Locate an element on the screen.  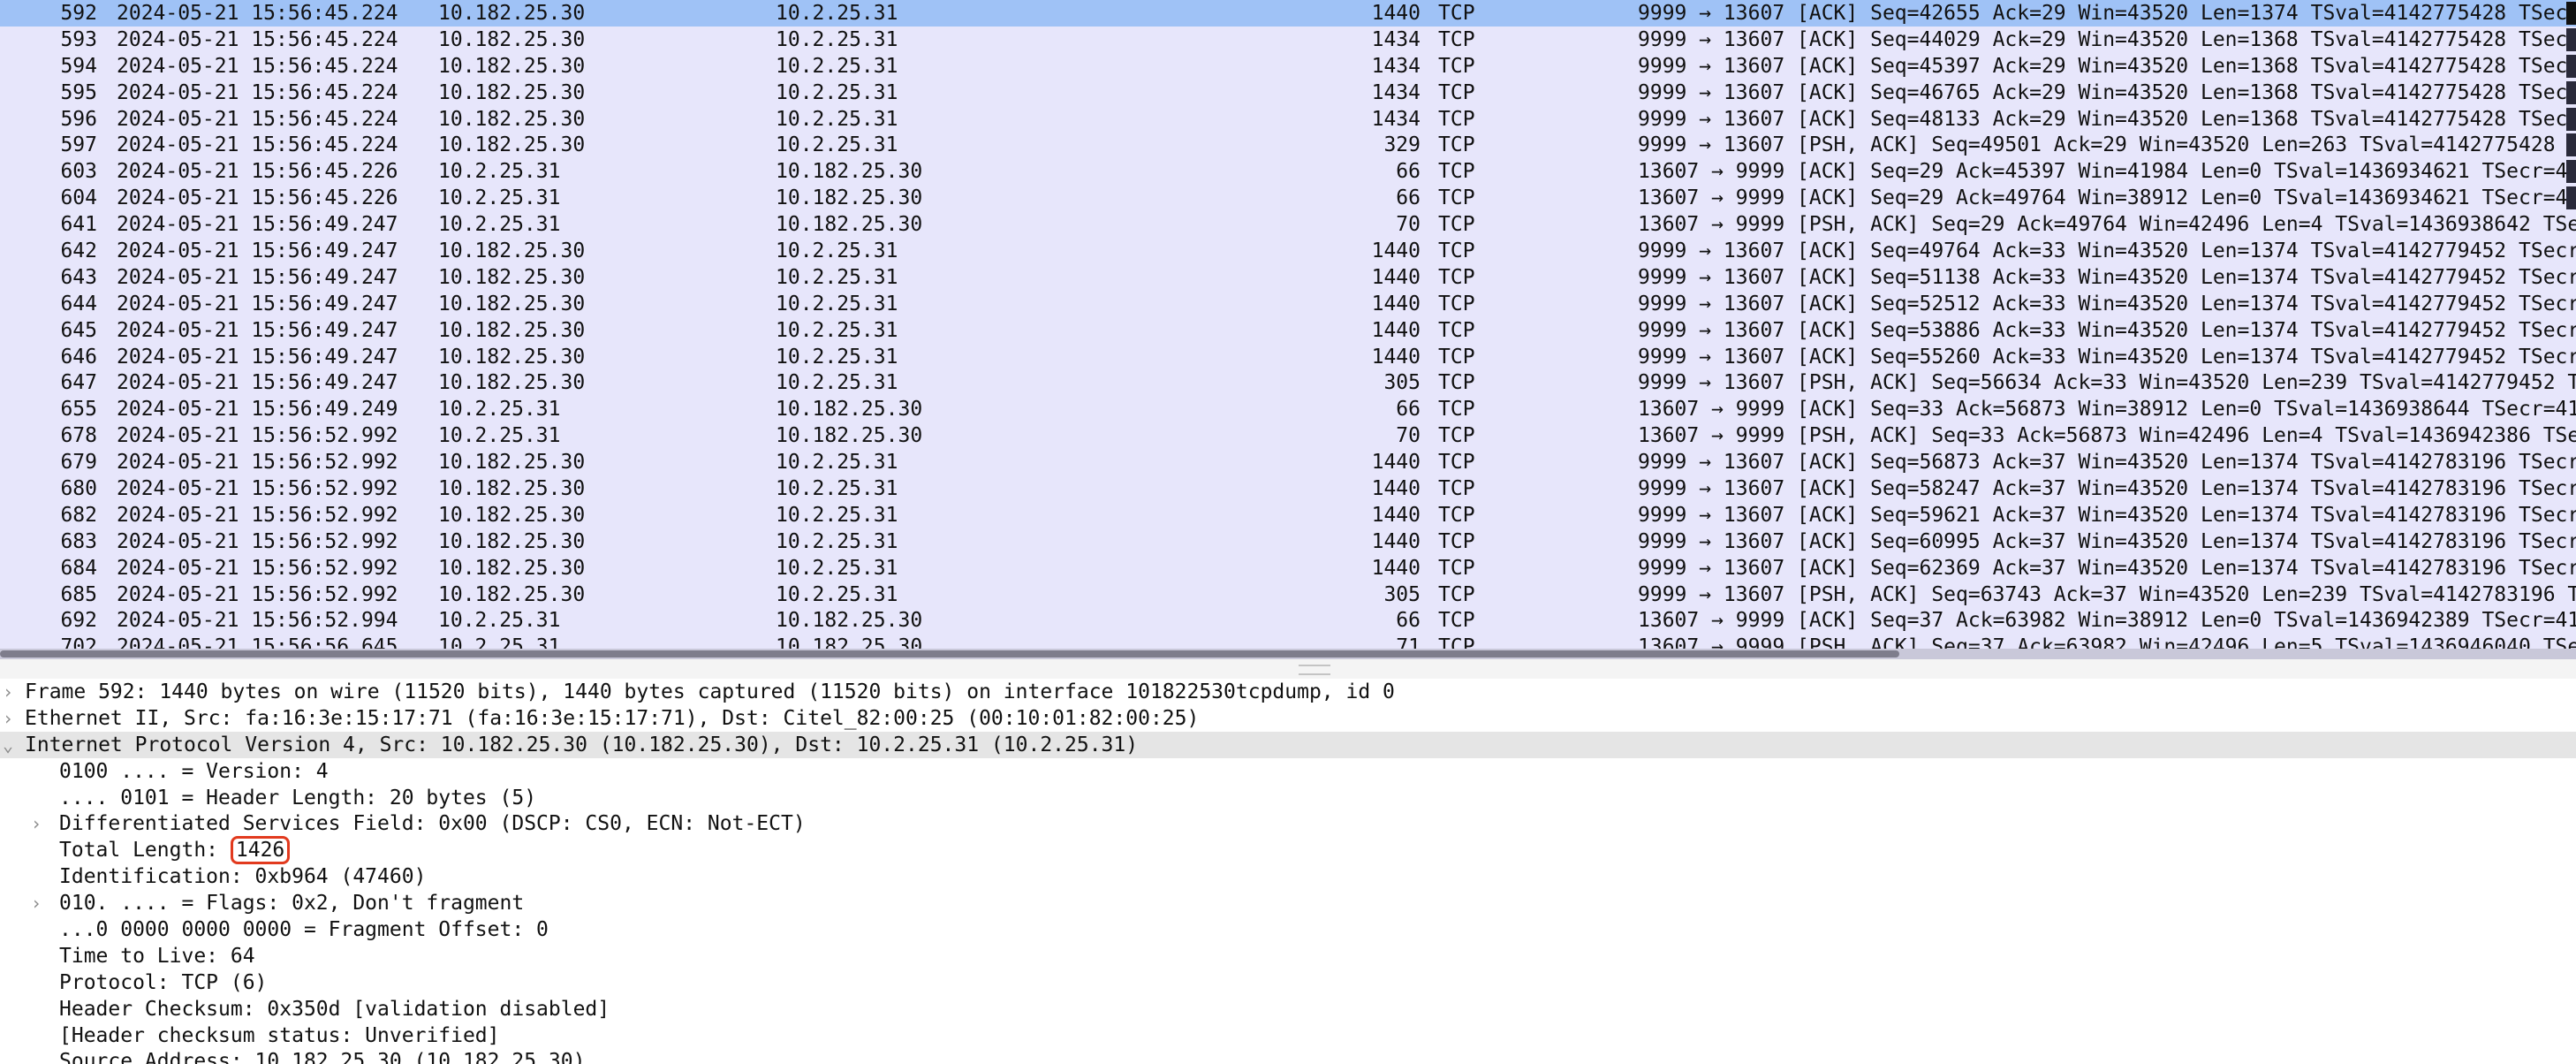
packet-length: 305 is located at coordinates (1402, 383).